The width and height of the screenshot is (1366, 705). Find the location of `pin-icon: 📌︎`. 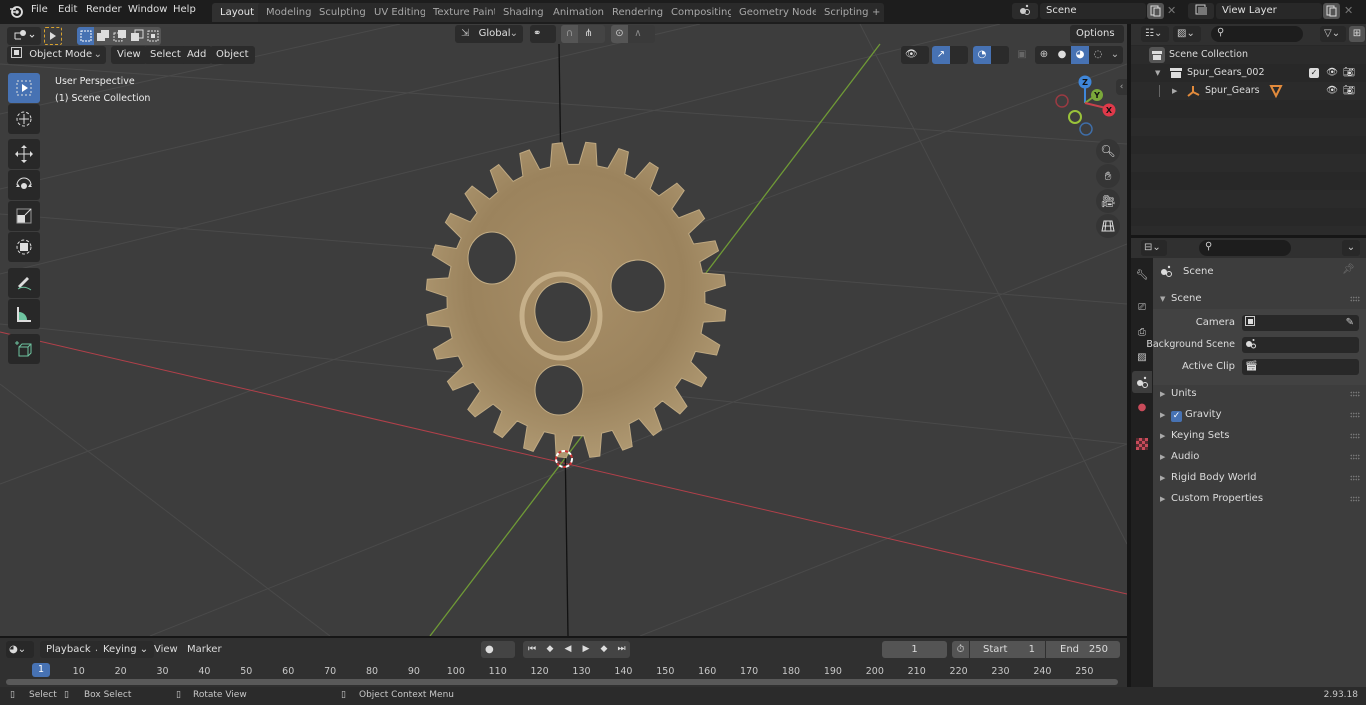

pin-icon: 📌︎ is located at coordinates (1348, 269).